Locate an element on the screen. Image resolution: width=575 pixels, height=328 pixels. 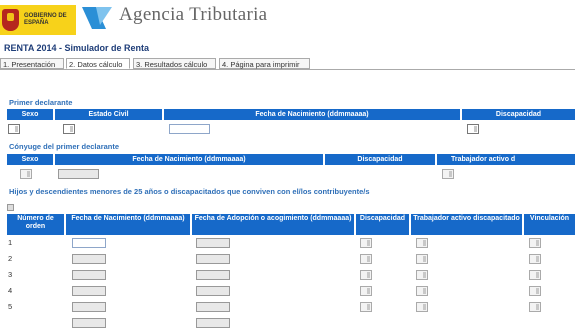
hijos-header-numero-orden: Número de orden is located at coordinates (35, 224).